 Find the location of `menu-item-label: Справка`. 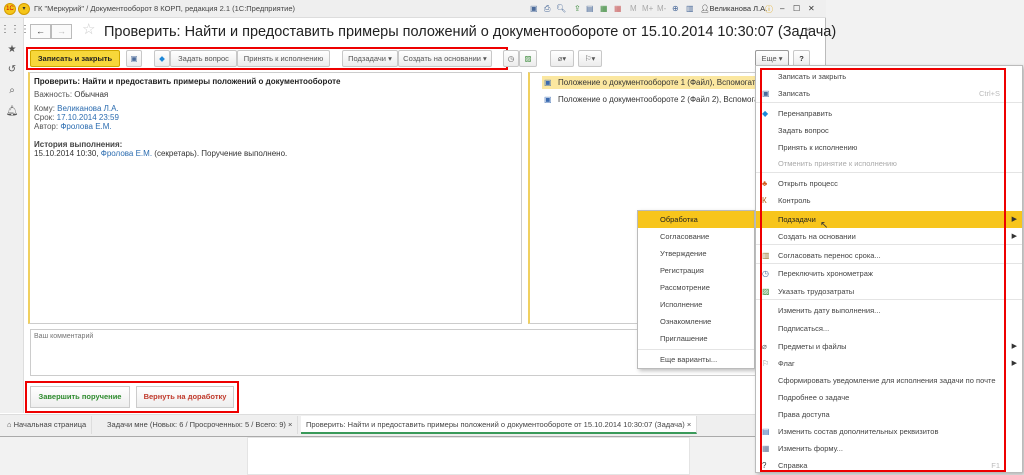

menu-item-label: Справка is located at coordinates (793, 465).